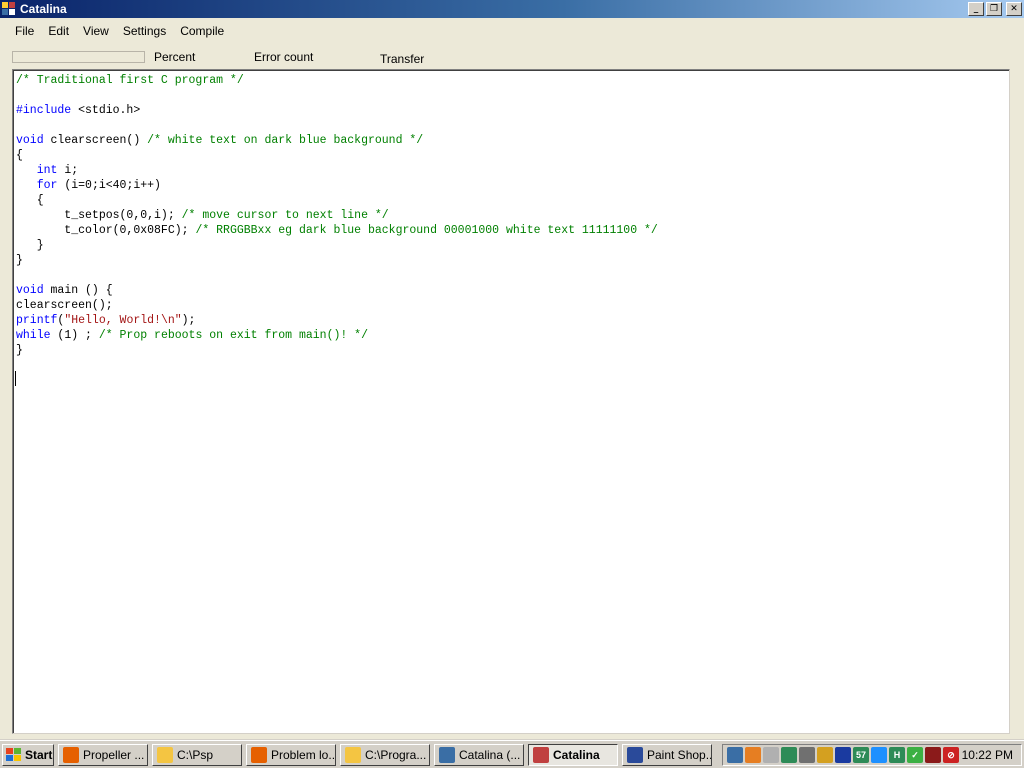 Image resolution: width=1024 pixels, height=768 pixels. Describe the element at coordinates (130, 80) in the screenshot. I see `code-token: /* Traditional first C program */` at that location.